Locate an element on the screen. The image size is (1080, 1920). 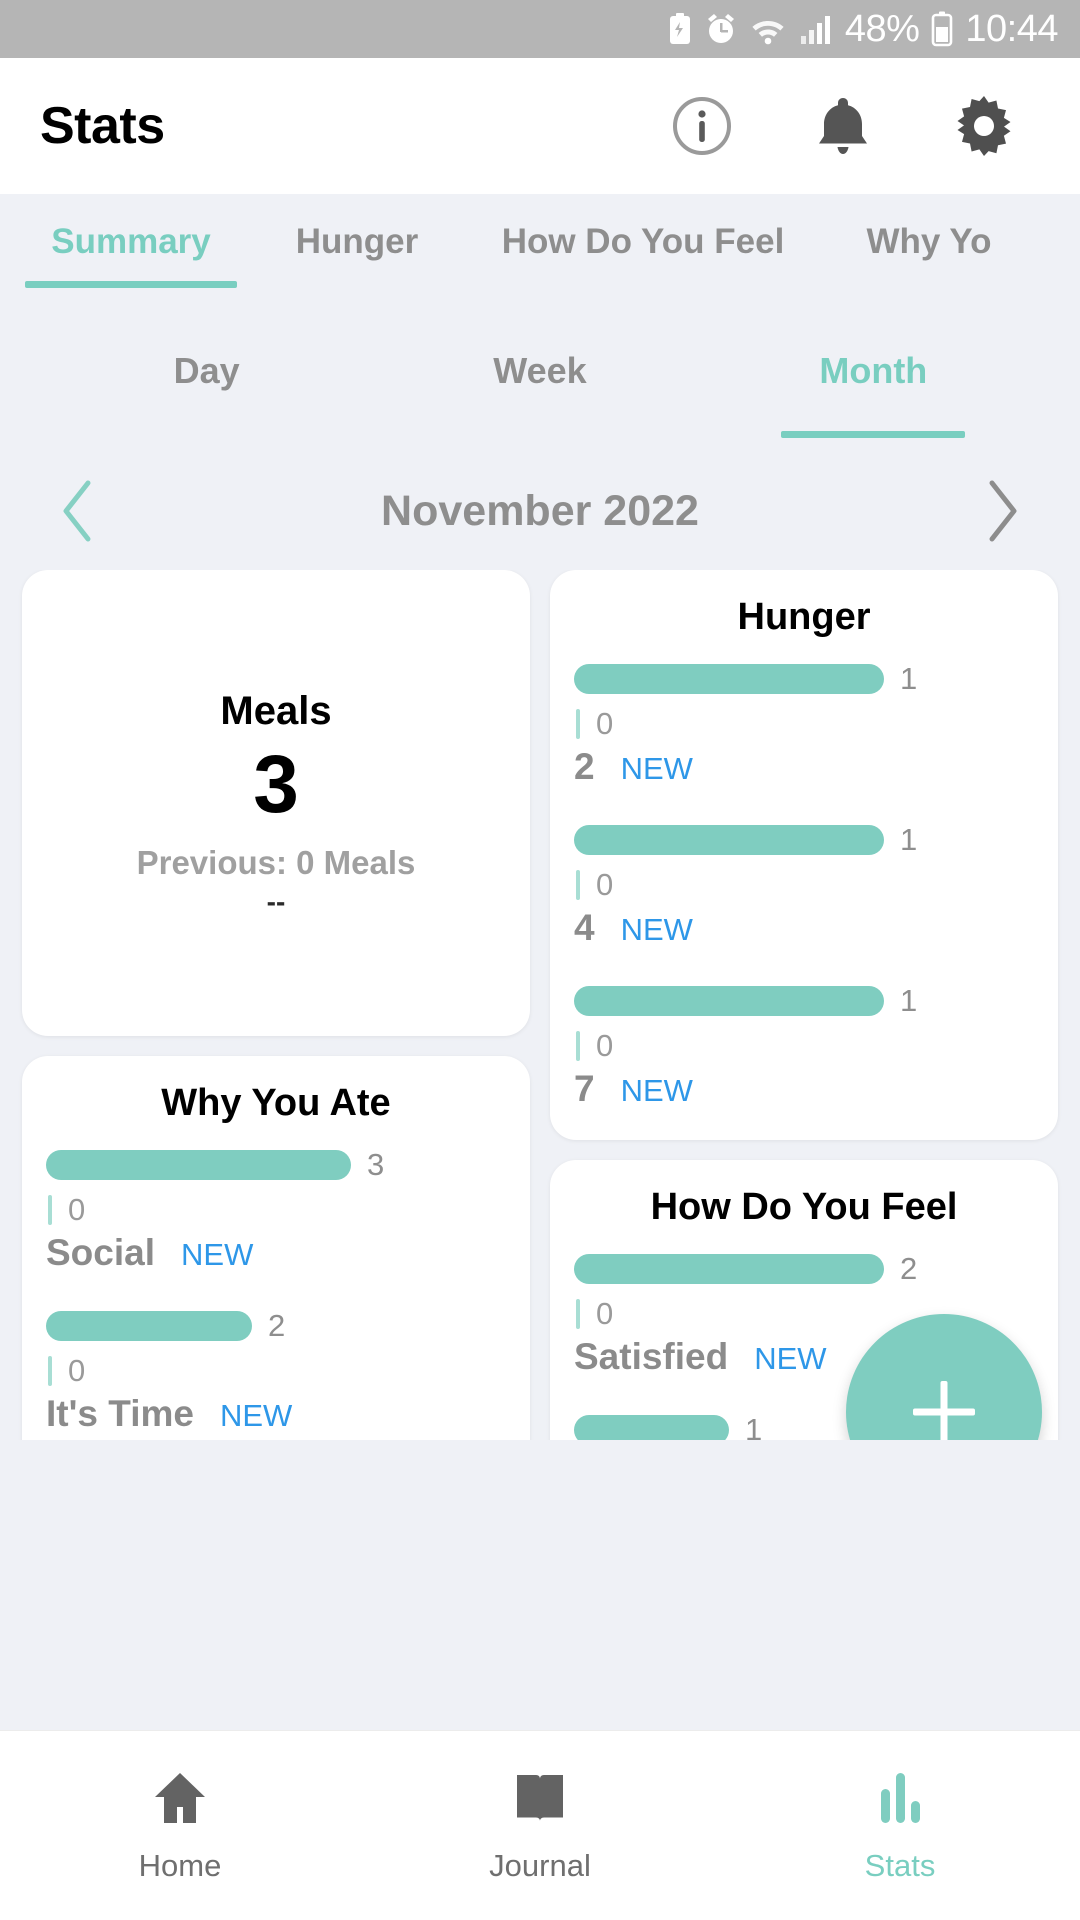
meals-delta: -- is located at coordinates (276, 901).